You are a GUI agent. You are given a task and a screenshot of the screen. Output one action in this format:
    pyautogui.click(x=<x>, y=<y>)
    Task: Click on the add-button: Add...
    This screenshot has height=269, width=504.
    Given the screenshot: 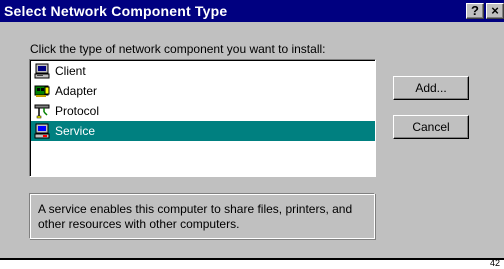 What is the action you would take?
    pyautogui.click(x=431, y=88)
    